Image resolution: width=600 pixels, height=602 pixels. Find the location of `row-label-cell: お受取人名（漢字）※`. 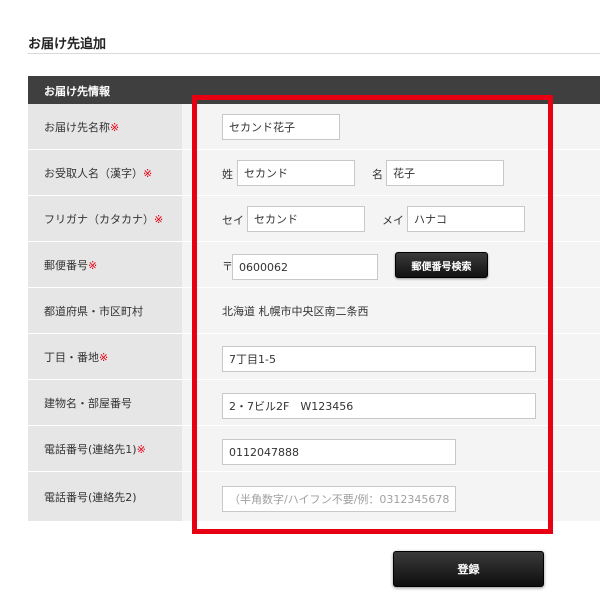

row-label-cell: お受取人名（漢字）※ is located at coordinates (105, 172).